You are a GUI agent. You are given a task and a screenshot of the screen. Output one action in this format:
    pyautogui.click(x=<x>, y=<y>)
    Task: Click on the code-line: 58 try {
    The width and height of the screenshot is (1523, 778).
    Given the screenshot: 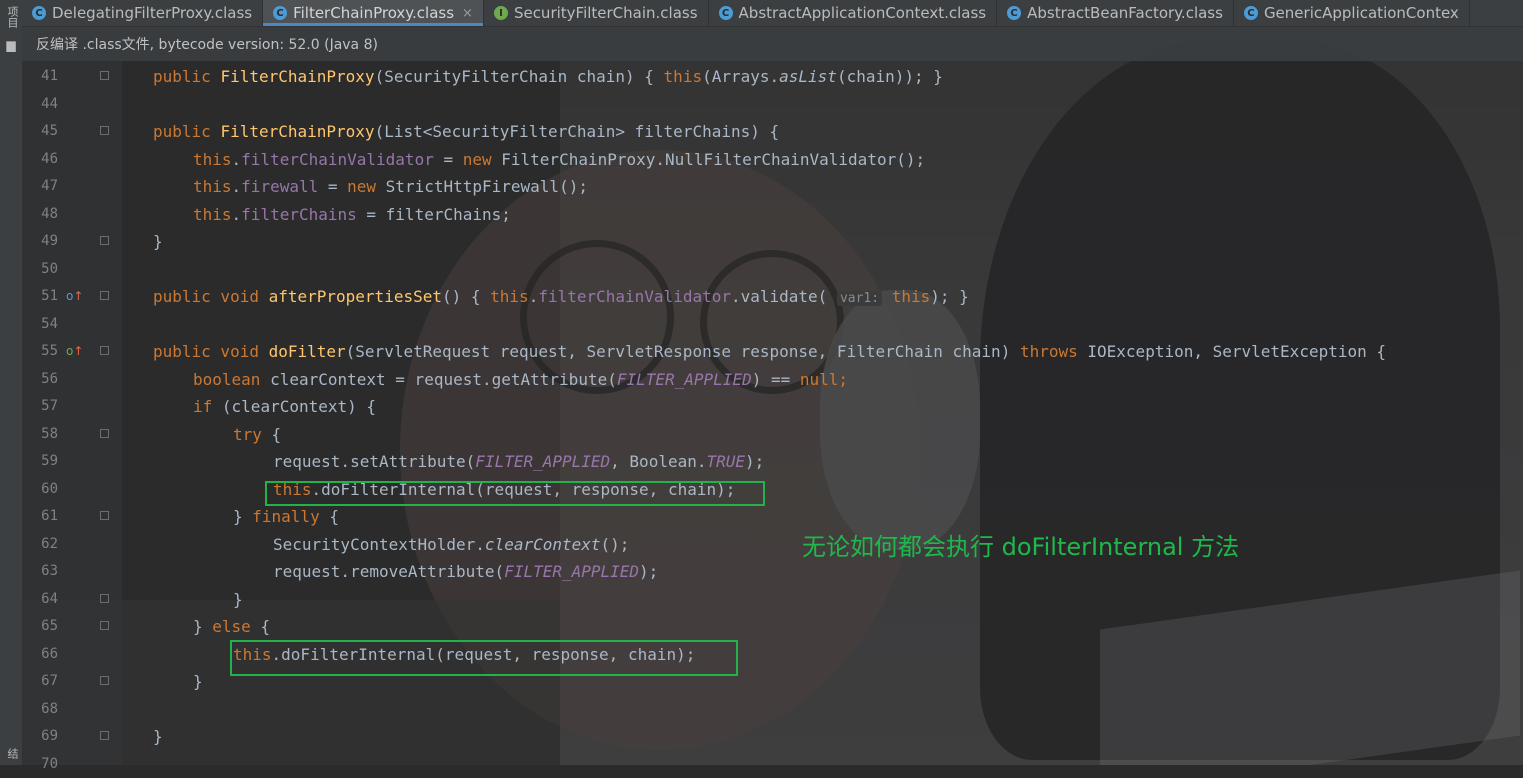 What is the action you would take?
    pyautogui.click(x=772, y=434)
    